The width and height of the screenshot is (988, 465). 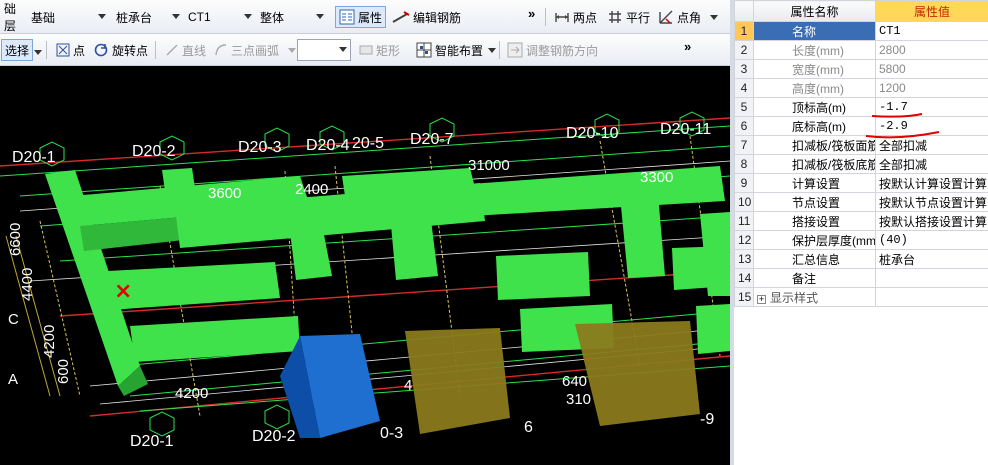 What do you see at coordinates (744, 69) in the screenshot?
I see `row-number: 3` at bounding box center [744, 69].